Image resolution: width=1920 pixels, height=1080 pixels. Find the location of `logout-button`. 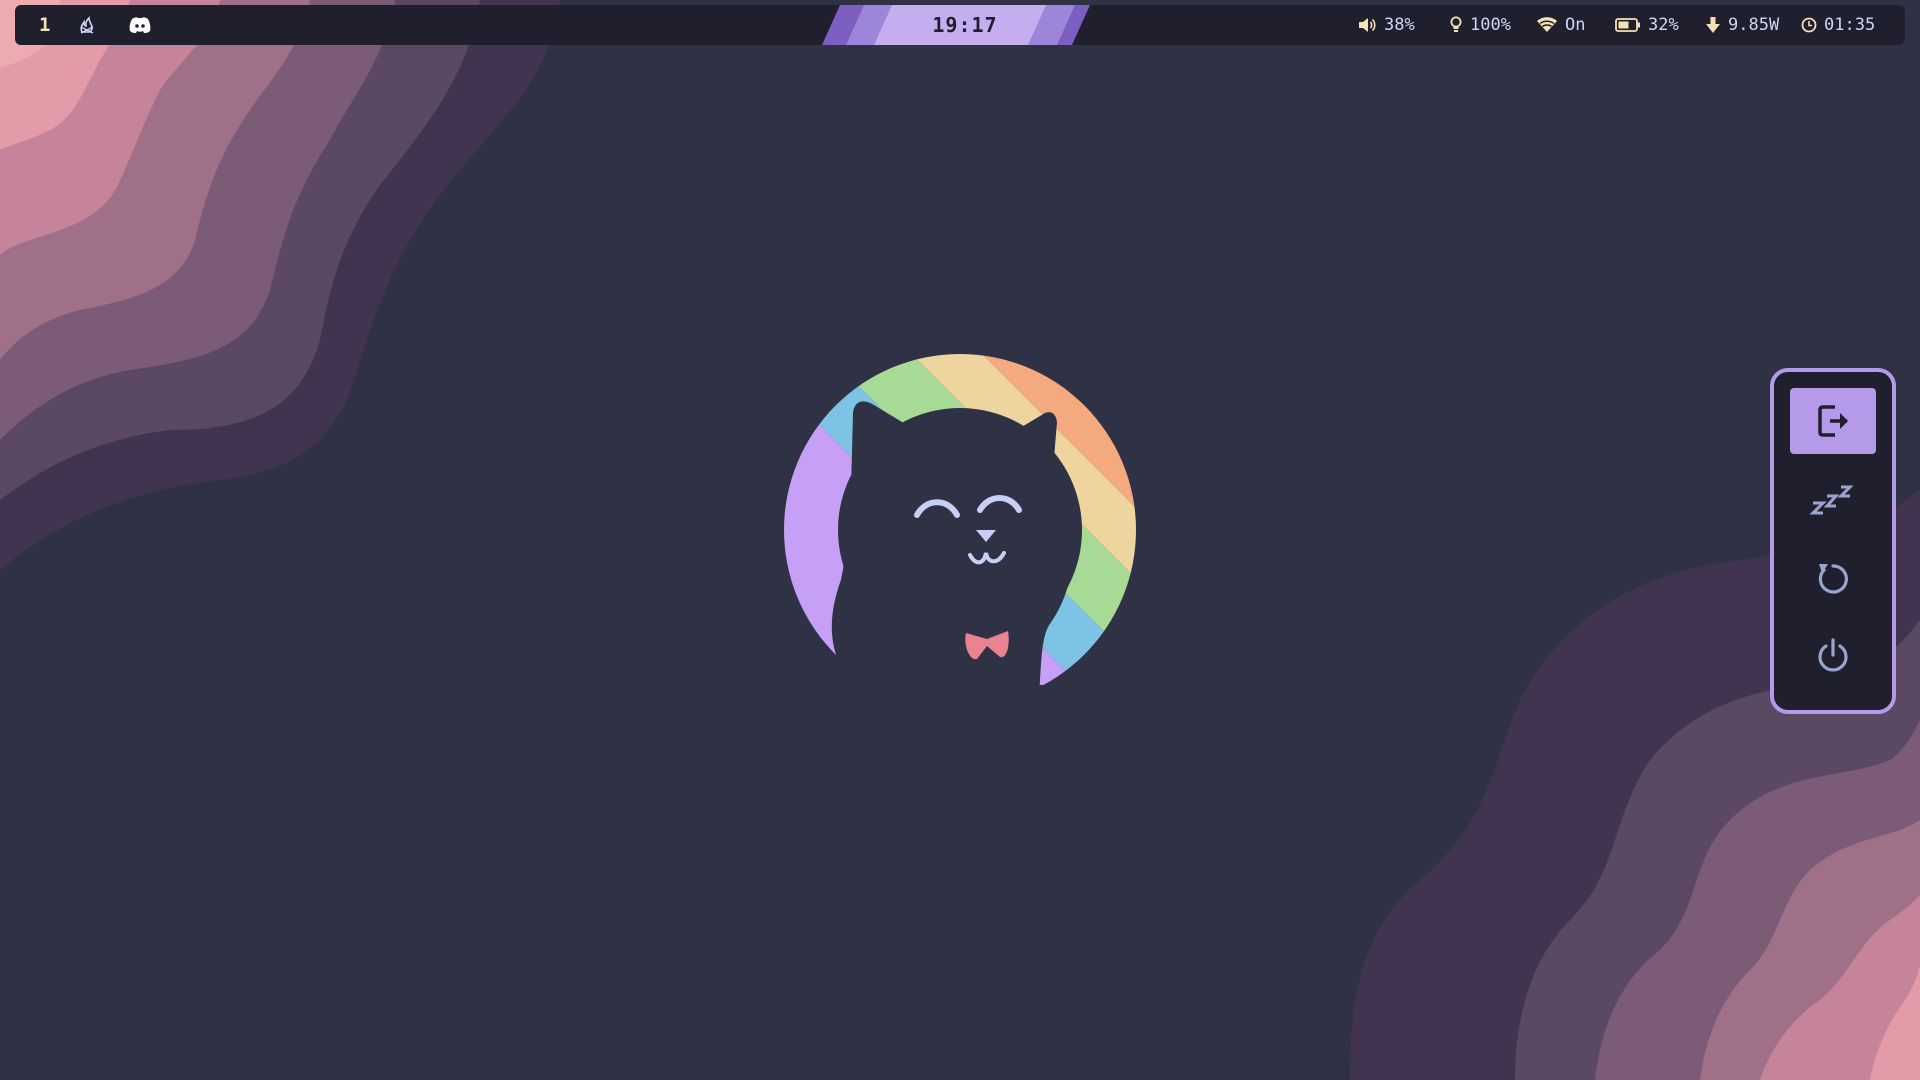

logout-button is located at coordinates (1833, 421).